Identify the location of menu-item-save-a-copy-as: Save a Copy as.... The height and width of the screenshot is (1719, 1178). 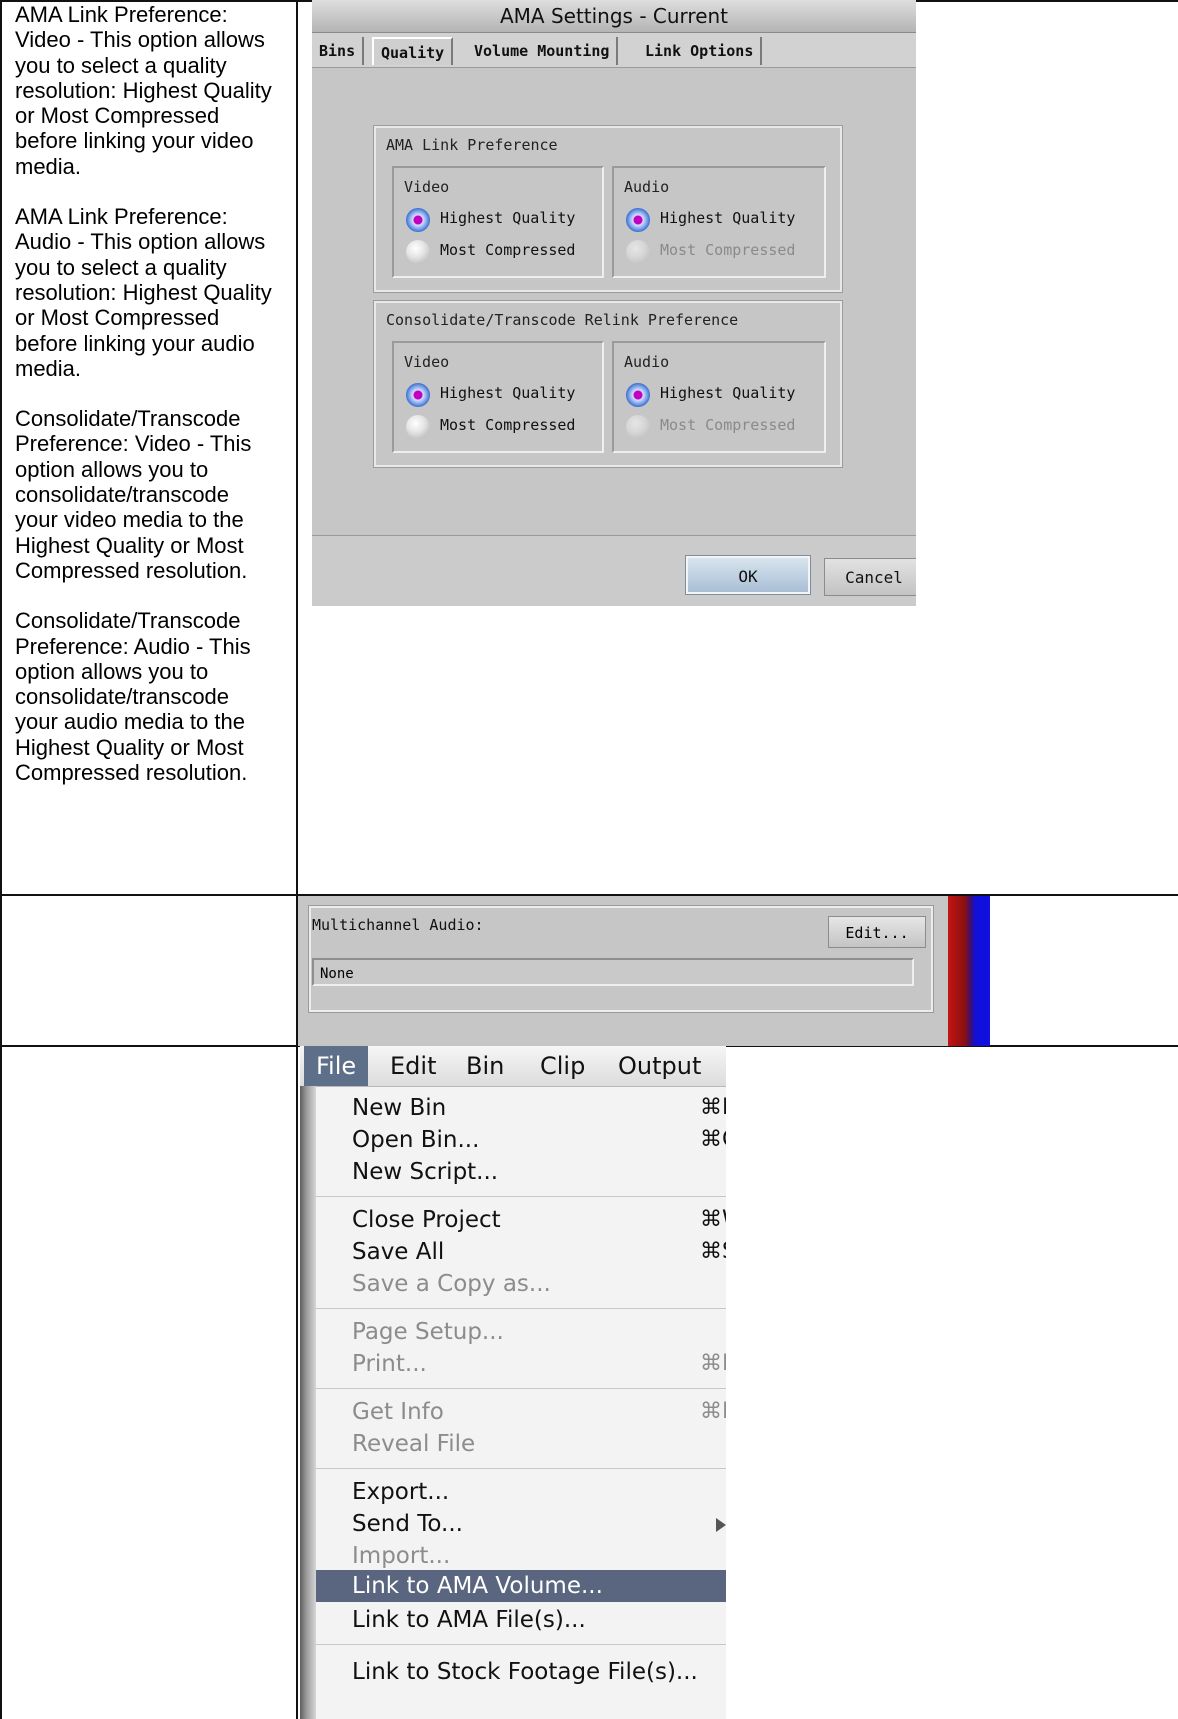
(451, 1284).